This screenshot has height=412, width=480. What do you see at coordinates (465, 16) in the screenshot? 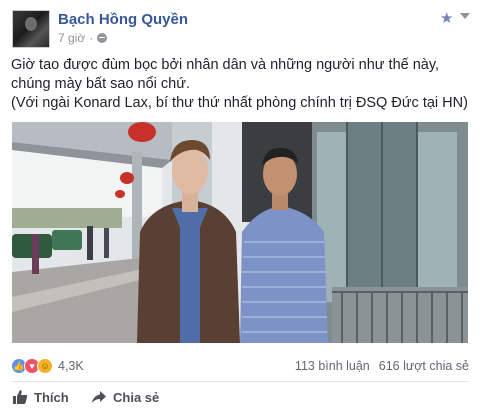
I see `chevron-down-icon` at bounding box center [465, 16].